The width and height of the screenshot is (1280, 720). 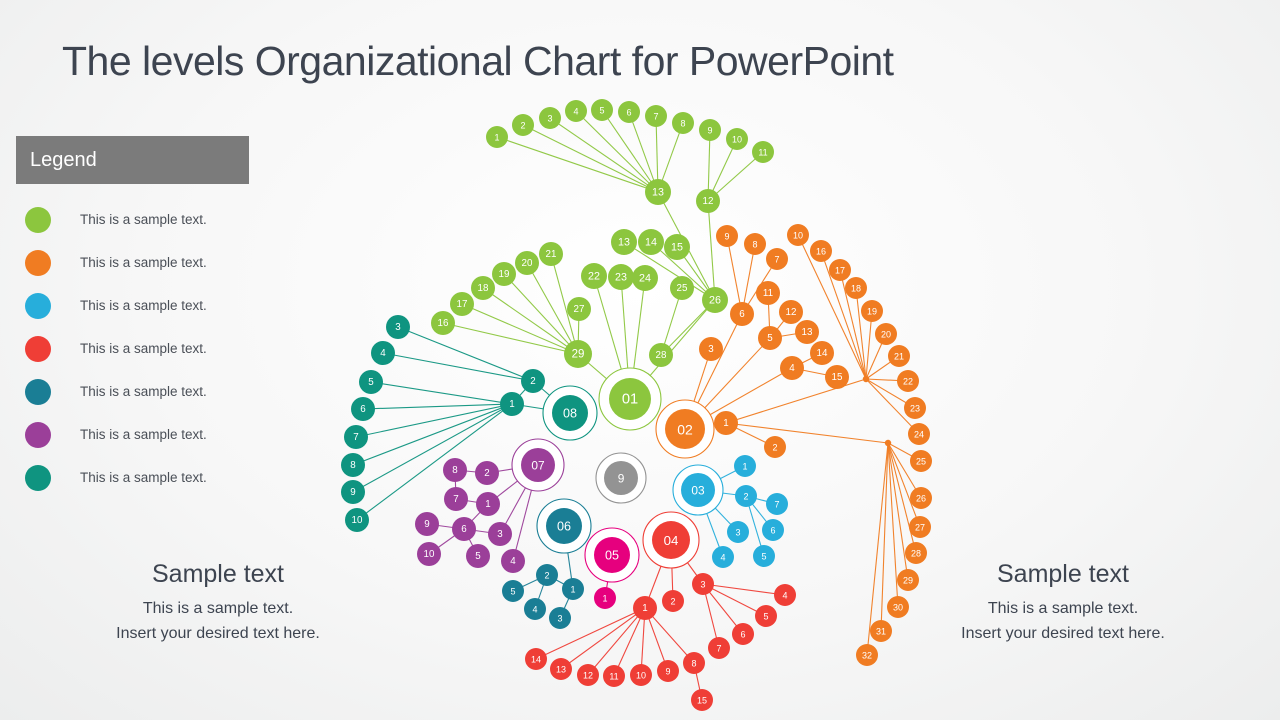 I want to click on chart-node-g24: 24, so click(x=645, y=278).